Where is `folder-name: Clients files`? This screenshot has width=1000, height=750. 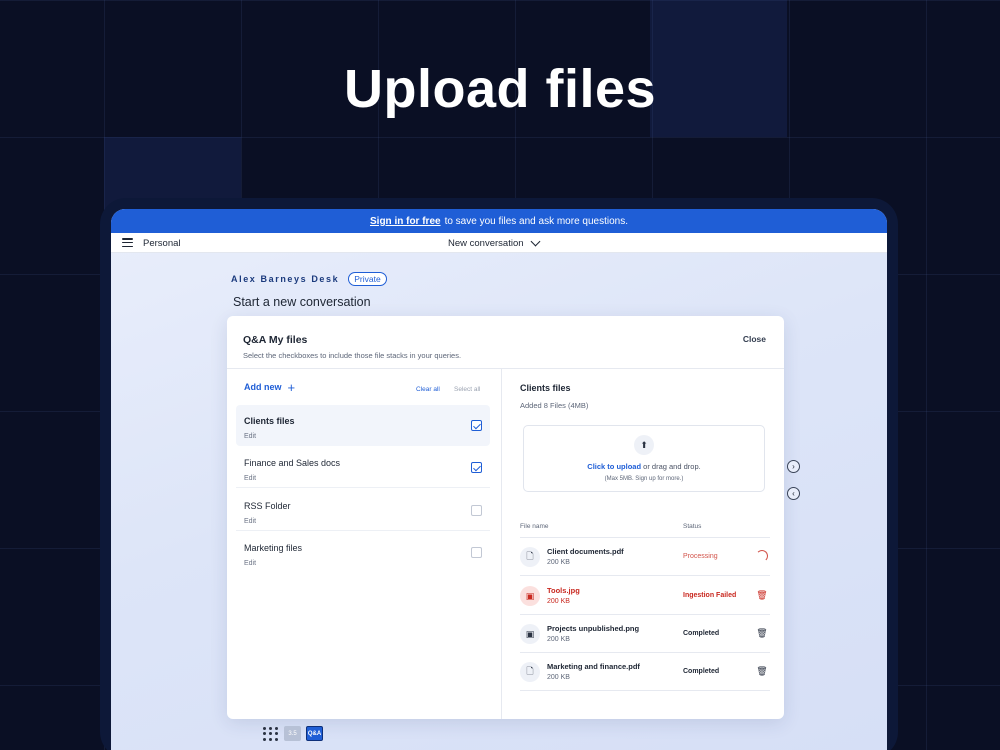 folder-name: Clients files is located at coordinates (269, 421).